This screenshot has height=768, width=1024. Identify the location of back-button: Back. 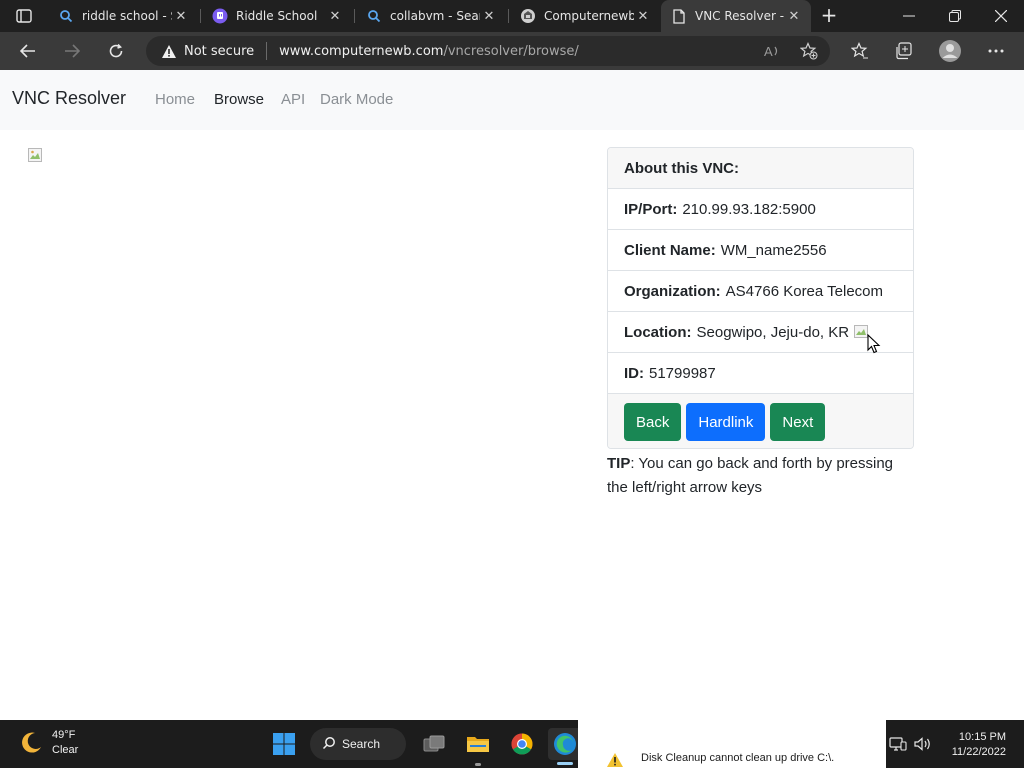
(653, 422).